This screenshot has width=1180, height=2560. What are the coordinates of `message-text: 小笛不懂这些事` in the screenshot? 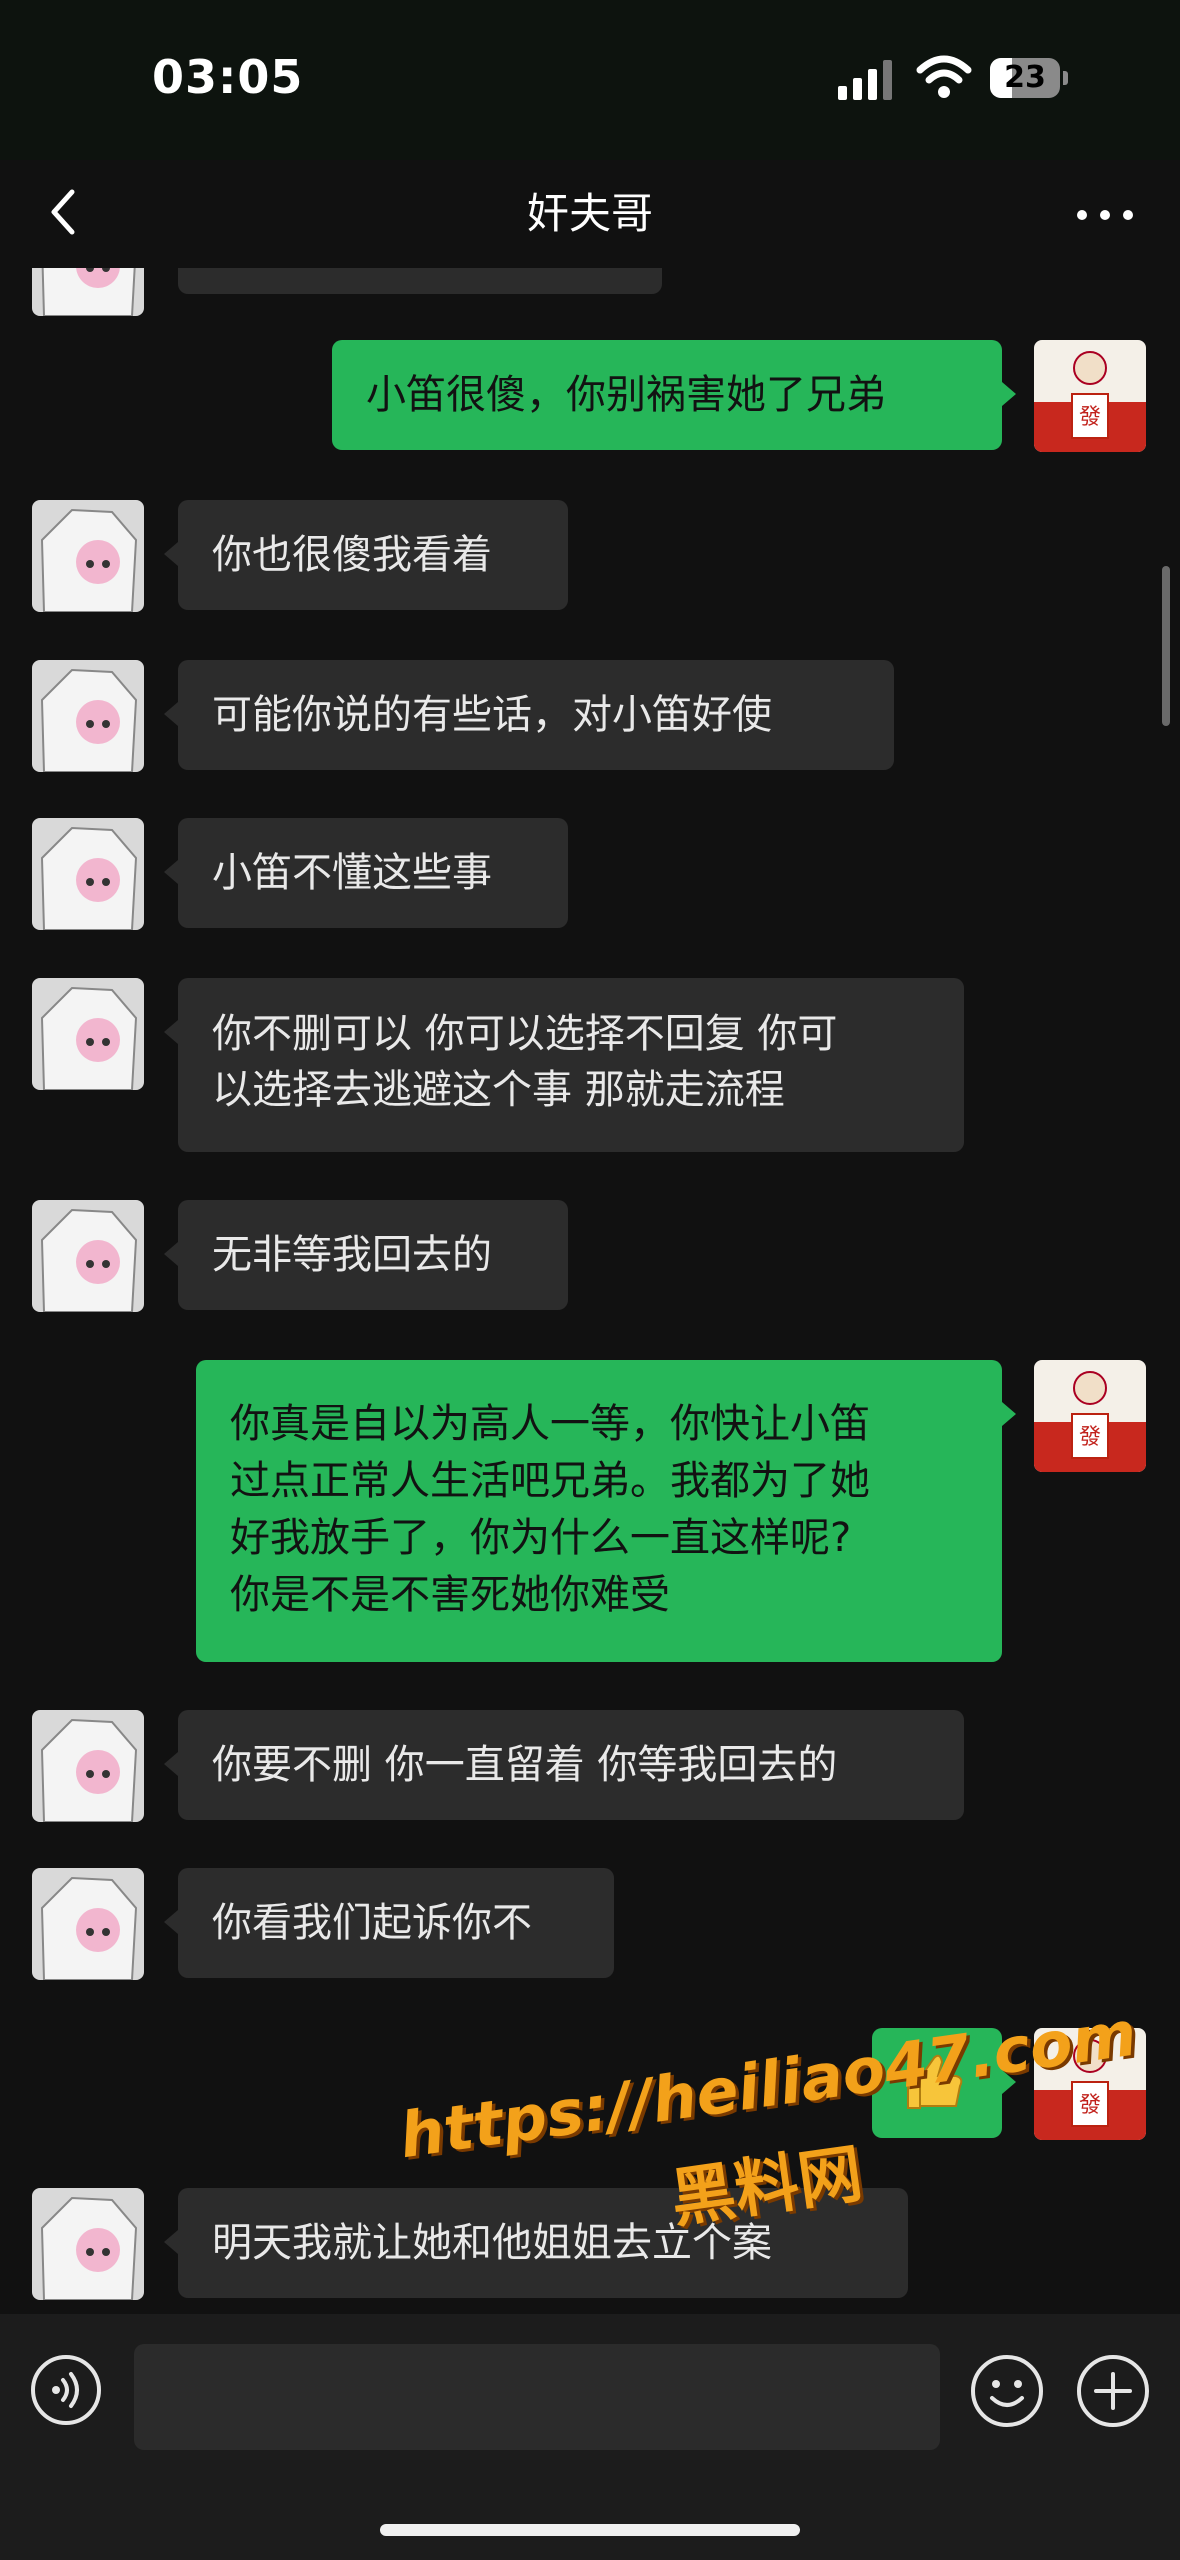 It's located at (352, 873).